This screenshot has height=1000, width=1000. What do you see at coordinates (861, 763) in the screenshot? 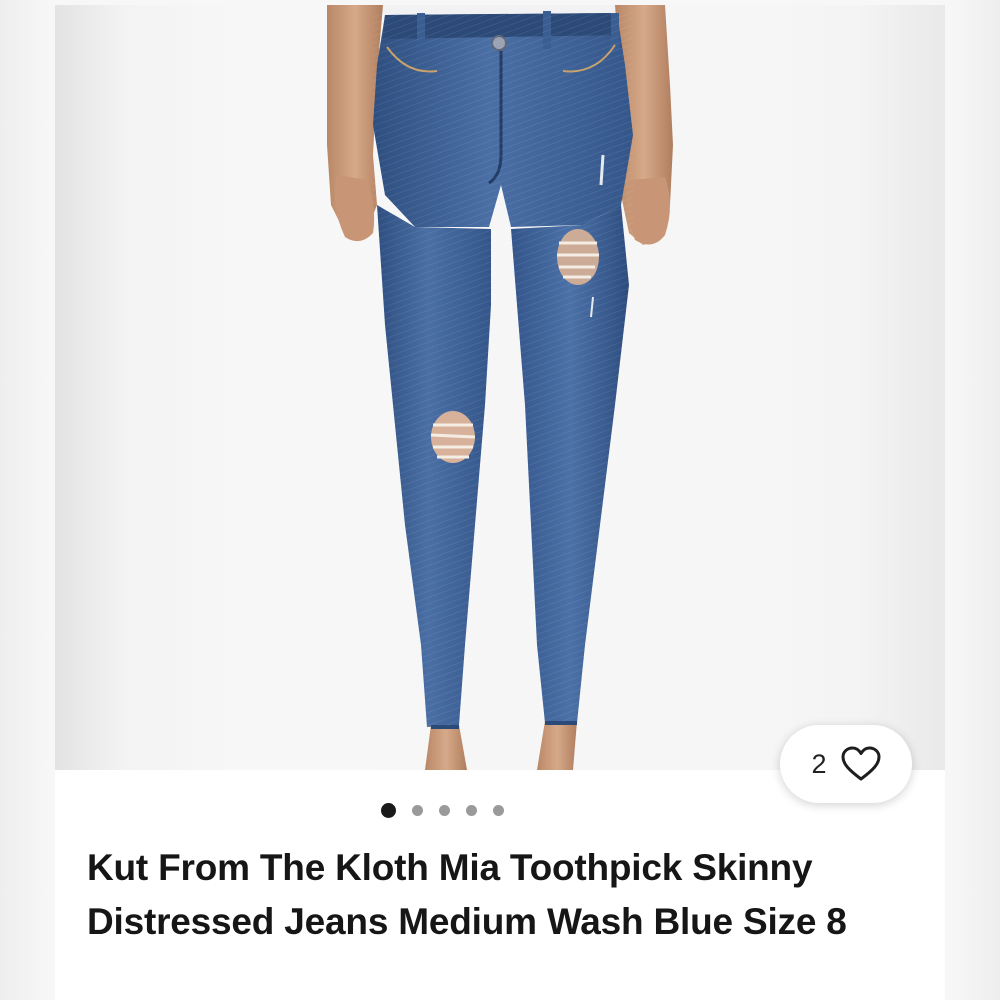
I see `heart-outline-icon` at bounding box center [861, 763].